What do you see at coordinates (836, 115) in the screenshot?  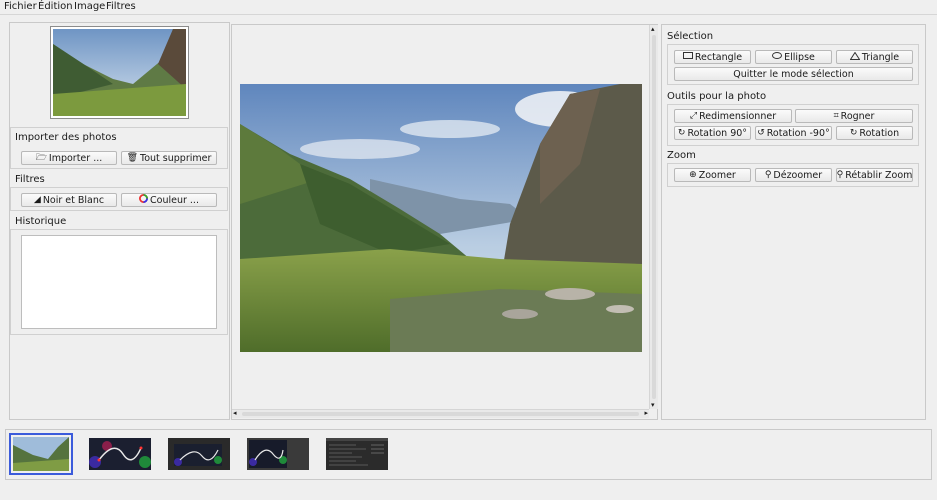 I see `crop-icon: ⌗` at bounding box center [836, 115].